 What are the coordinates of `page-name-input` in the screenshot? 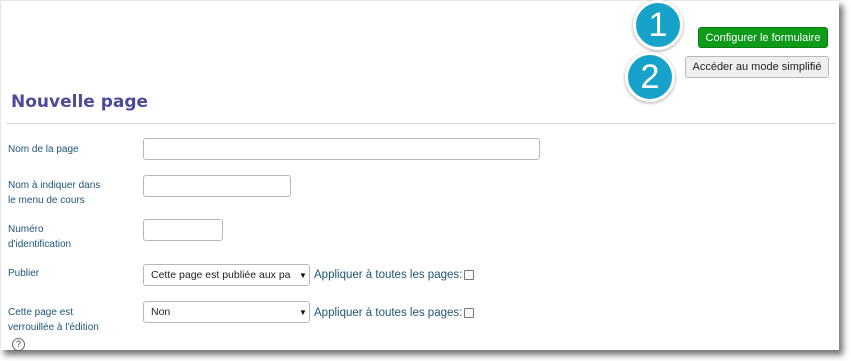 It's located at (341, 149).